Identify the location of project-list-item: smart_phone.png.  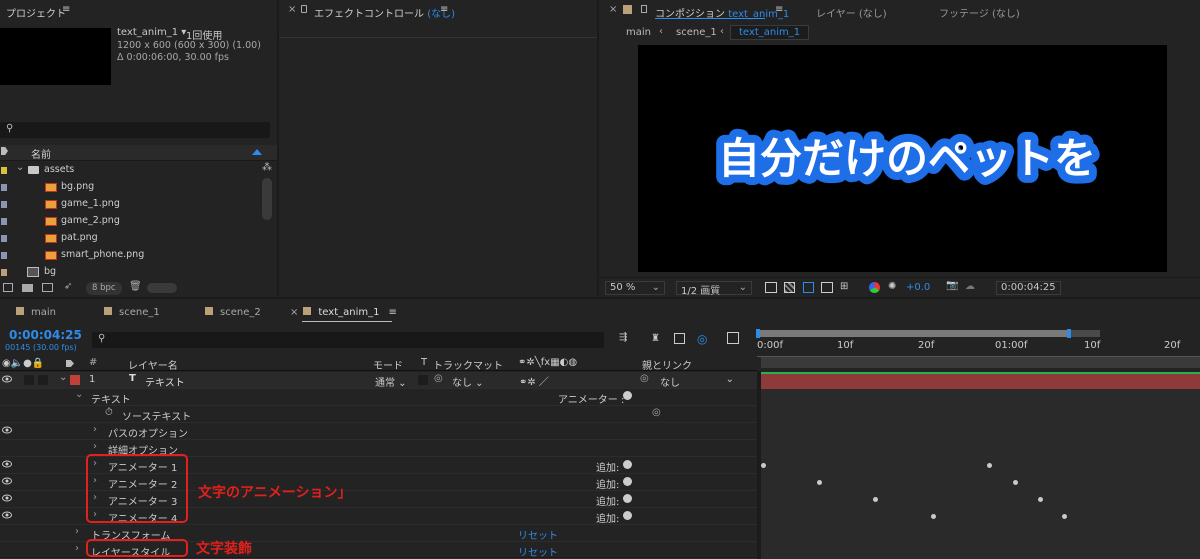
(130, 255).